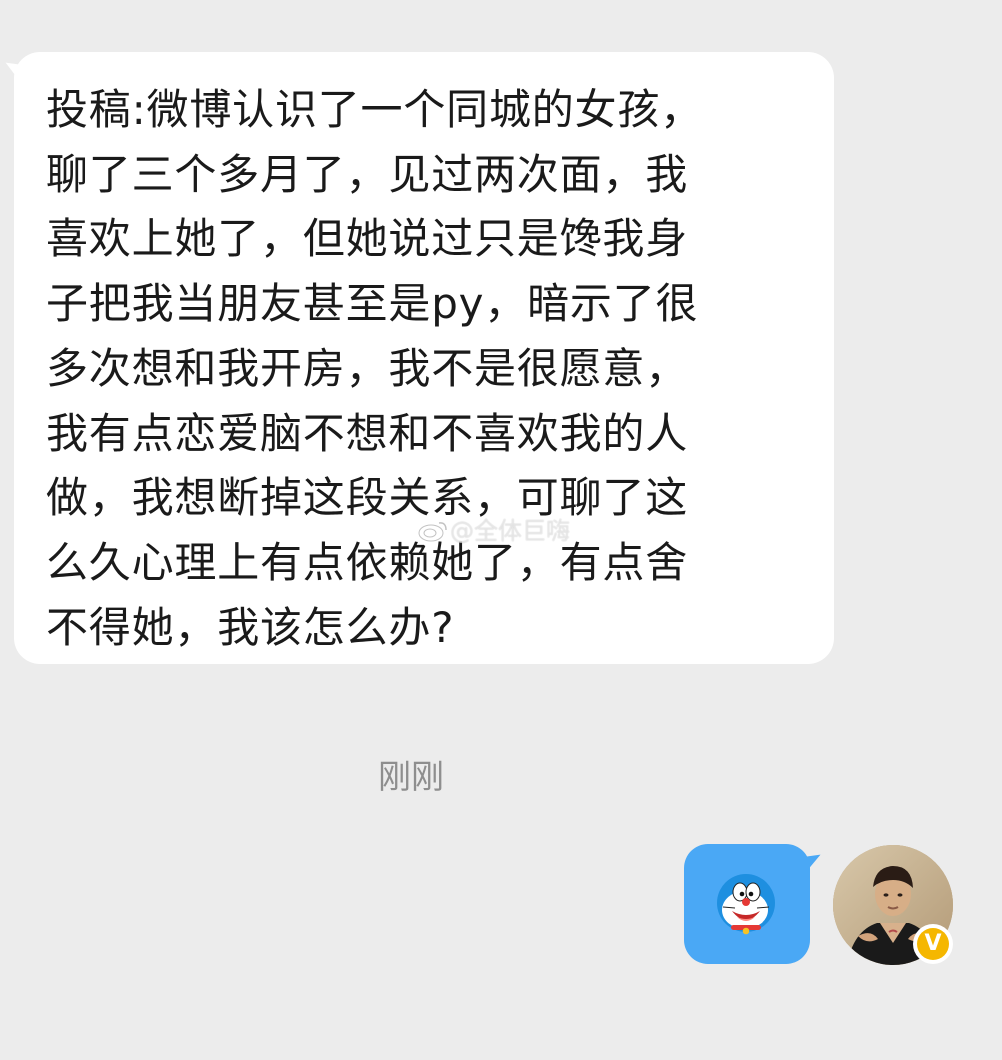 Image resolution: width=1002 pixels, height=1060 pixels. I want to click on verified-badge-label: V, so click(933, 944).